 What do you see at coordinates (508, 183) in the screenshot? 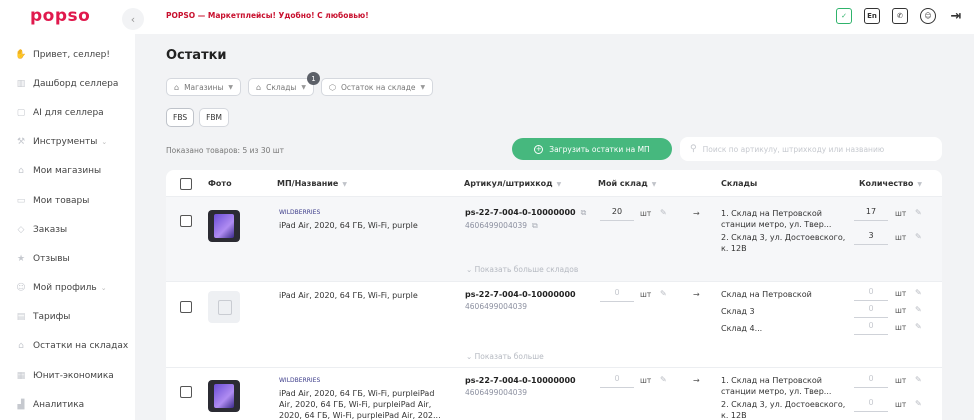
I see `column-label: Артикул/штрихкод` at bounding box center [508, 183].